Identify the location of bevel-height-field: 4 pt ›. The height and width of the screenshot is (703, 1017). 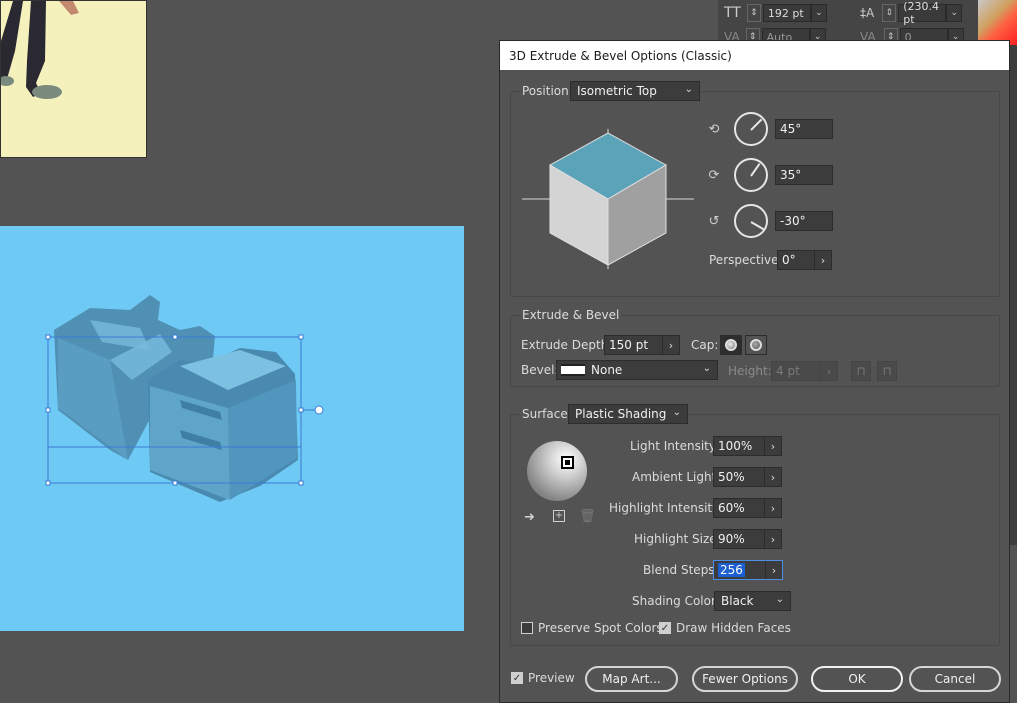
(804, 371).